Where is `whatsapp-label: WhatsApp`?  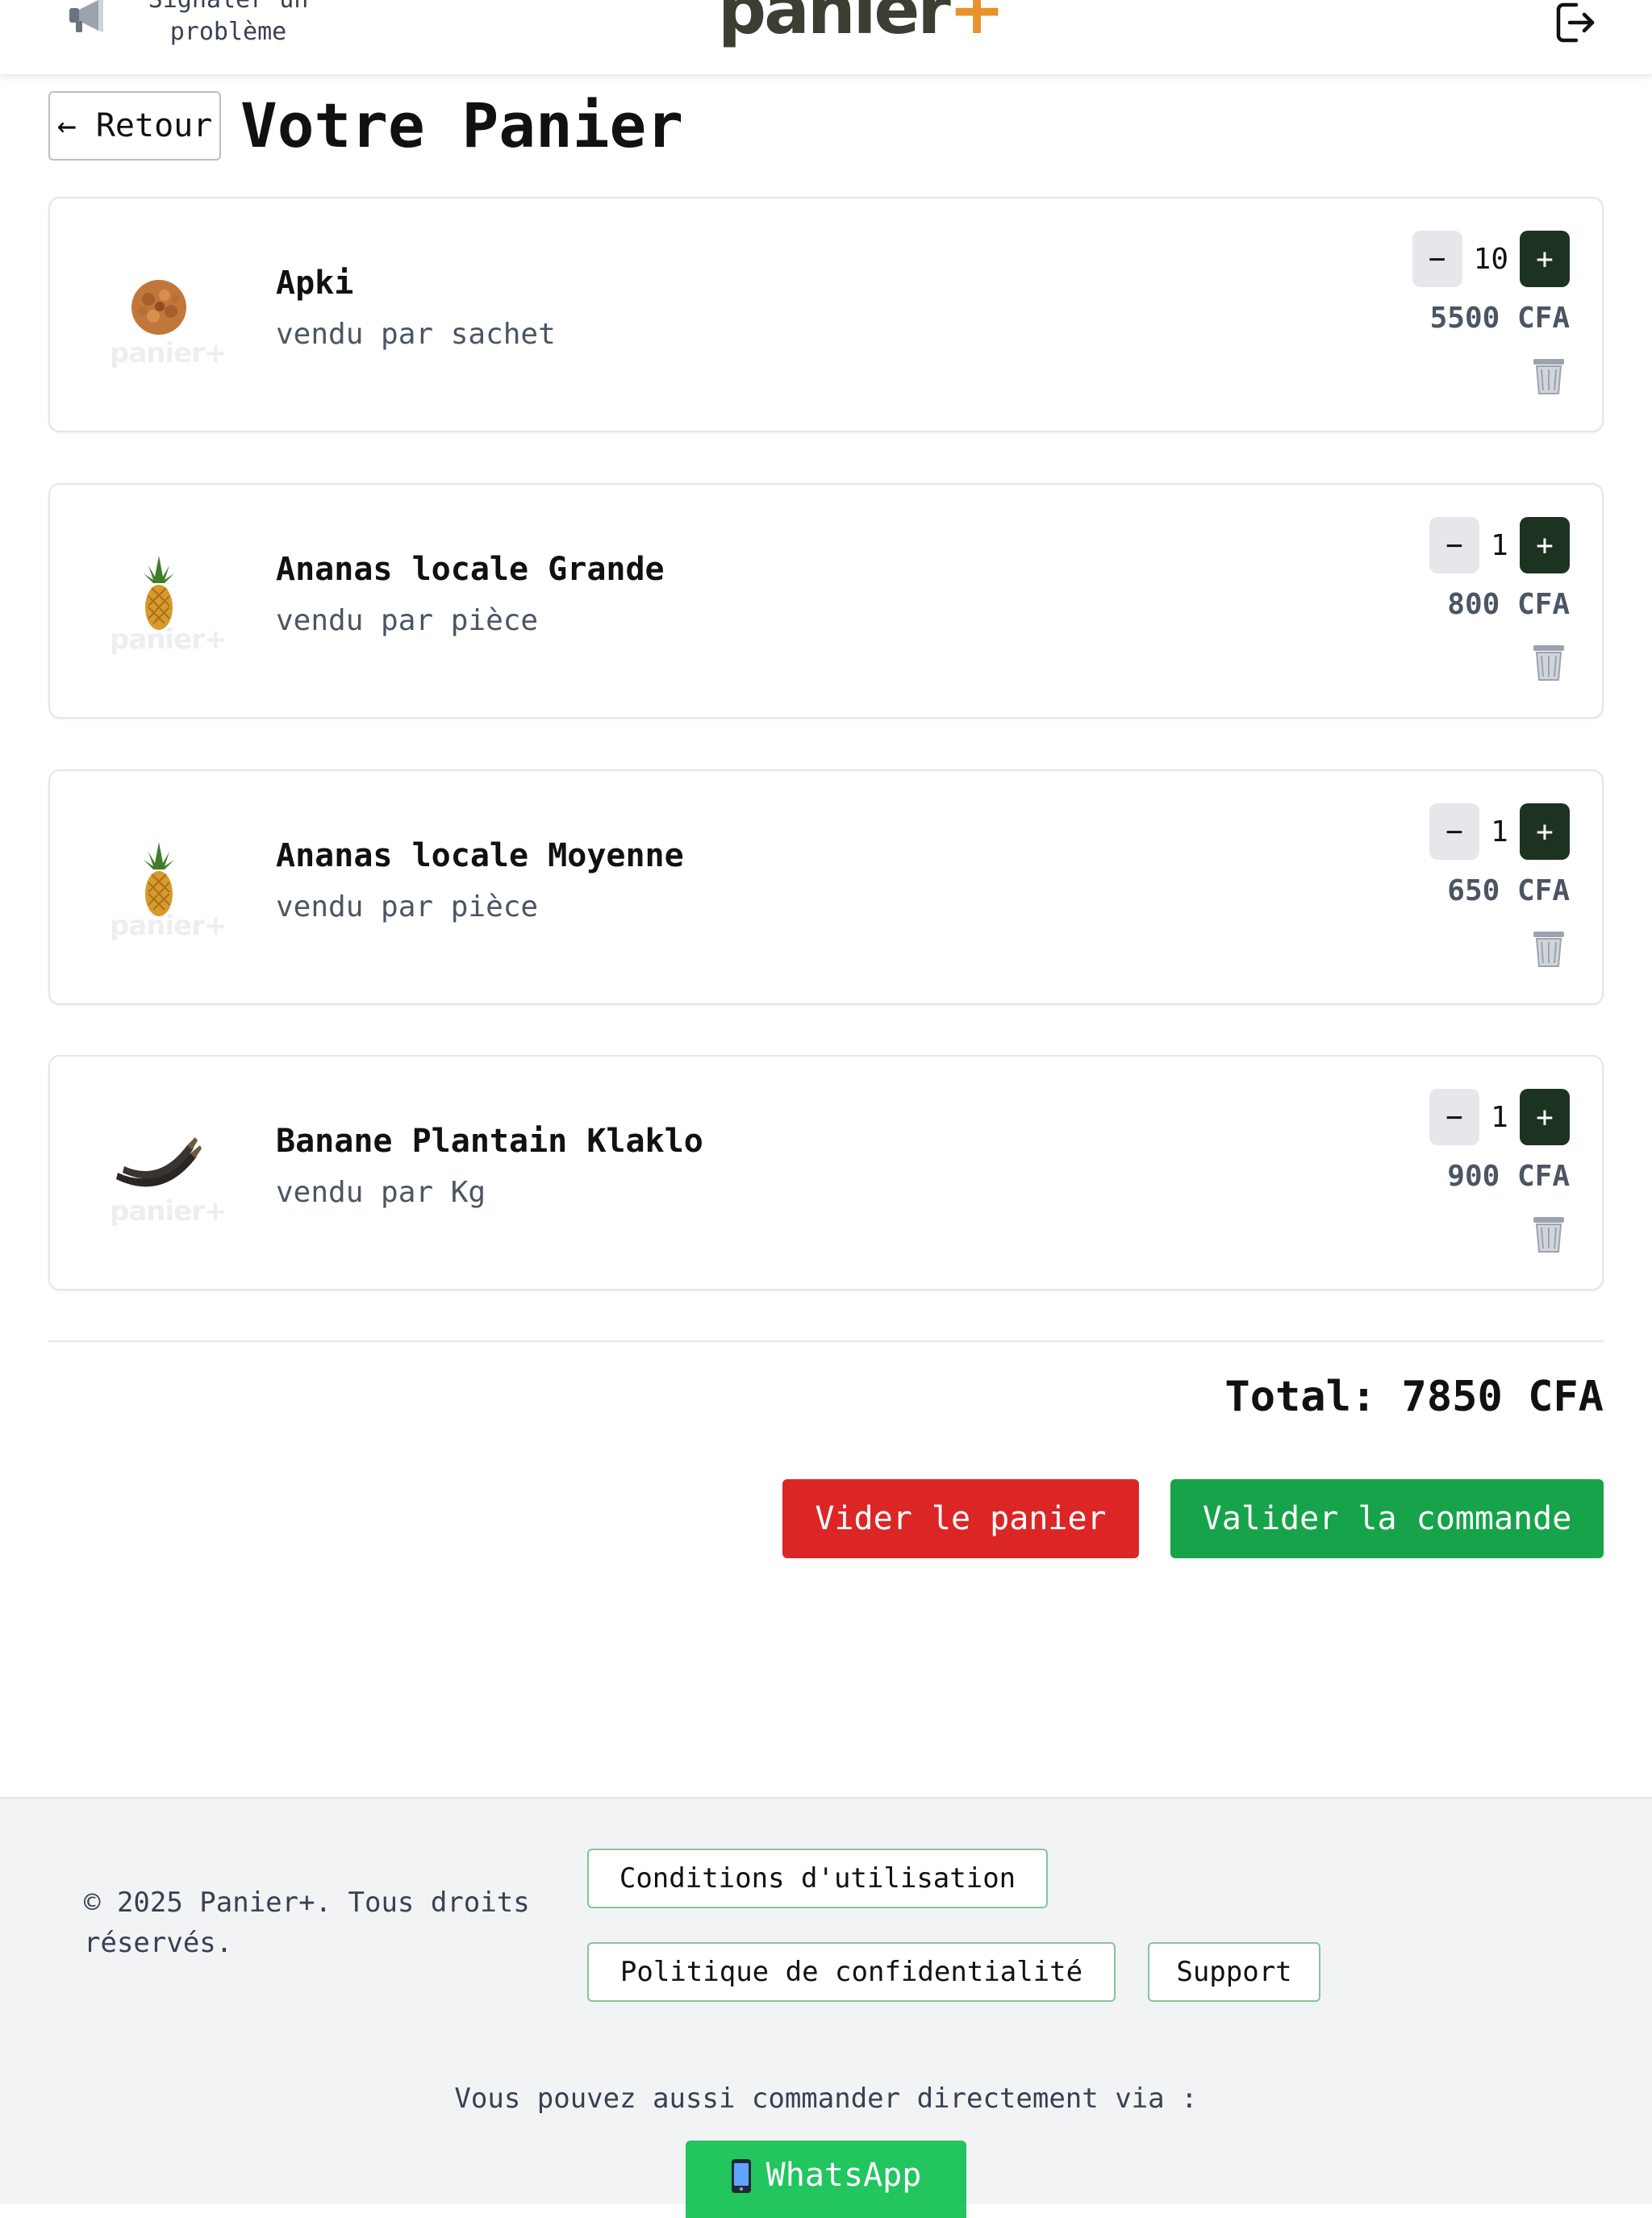 whatsapp-label: WhatsApp is located at coordinates (844, 2175).